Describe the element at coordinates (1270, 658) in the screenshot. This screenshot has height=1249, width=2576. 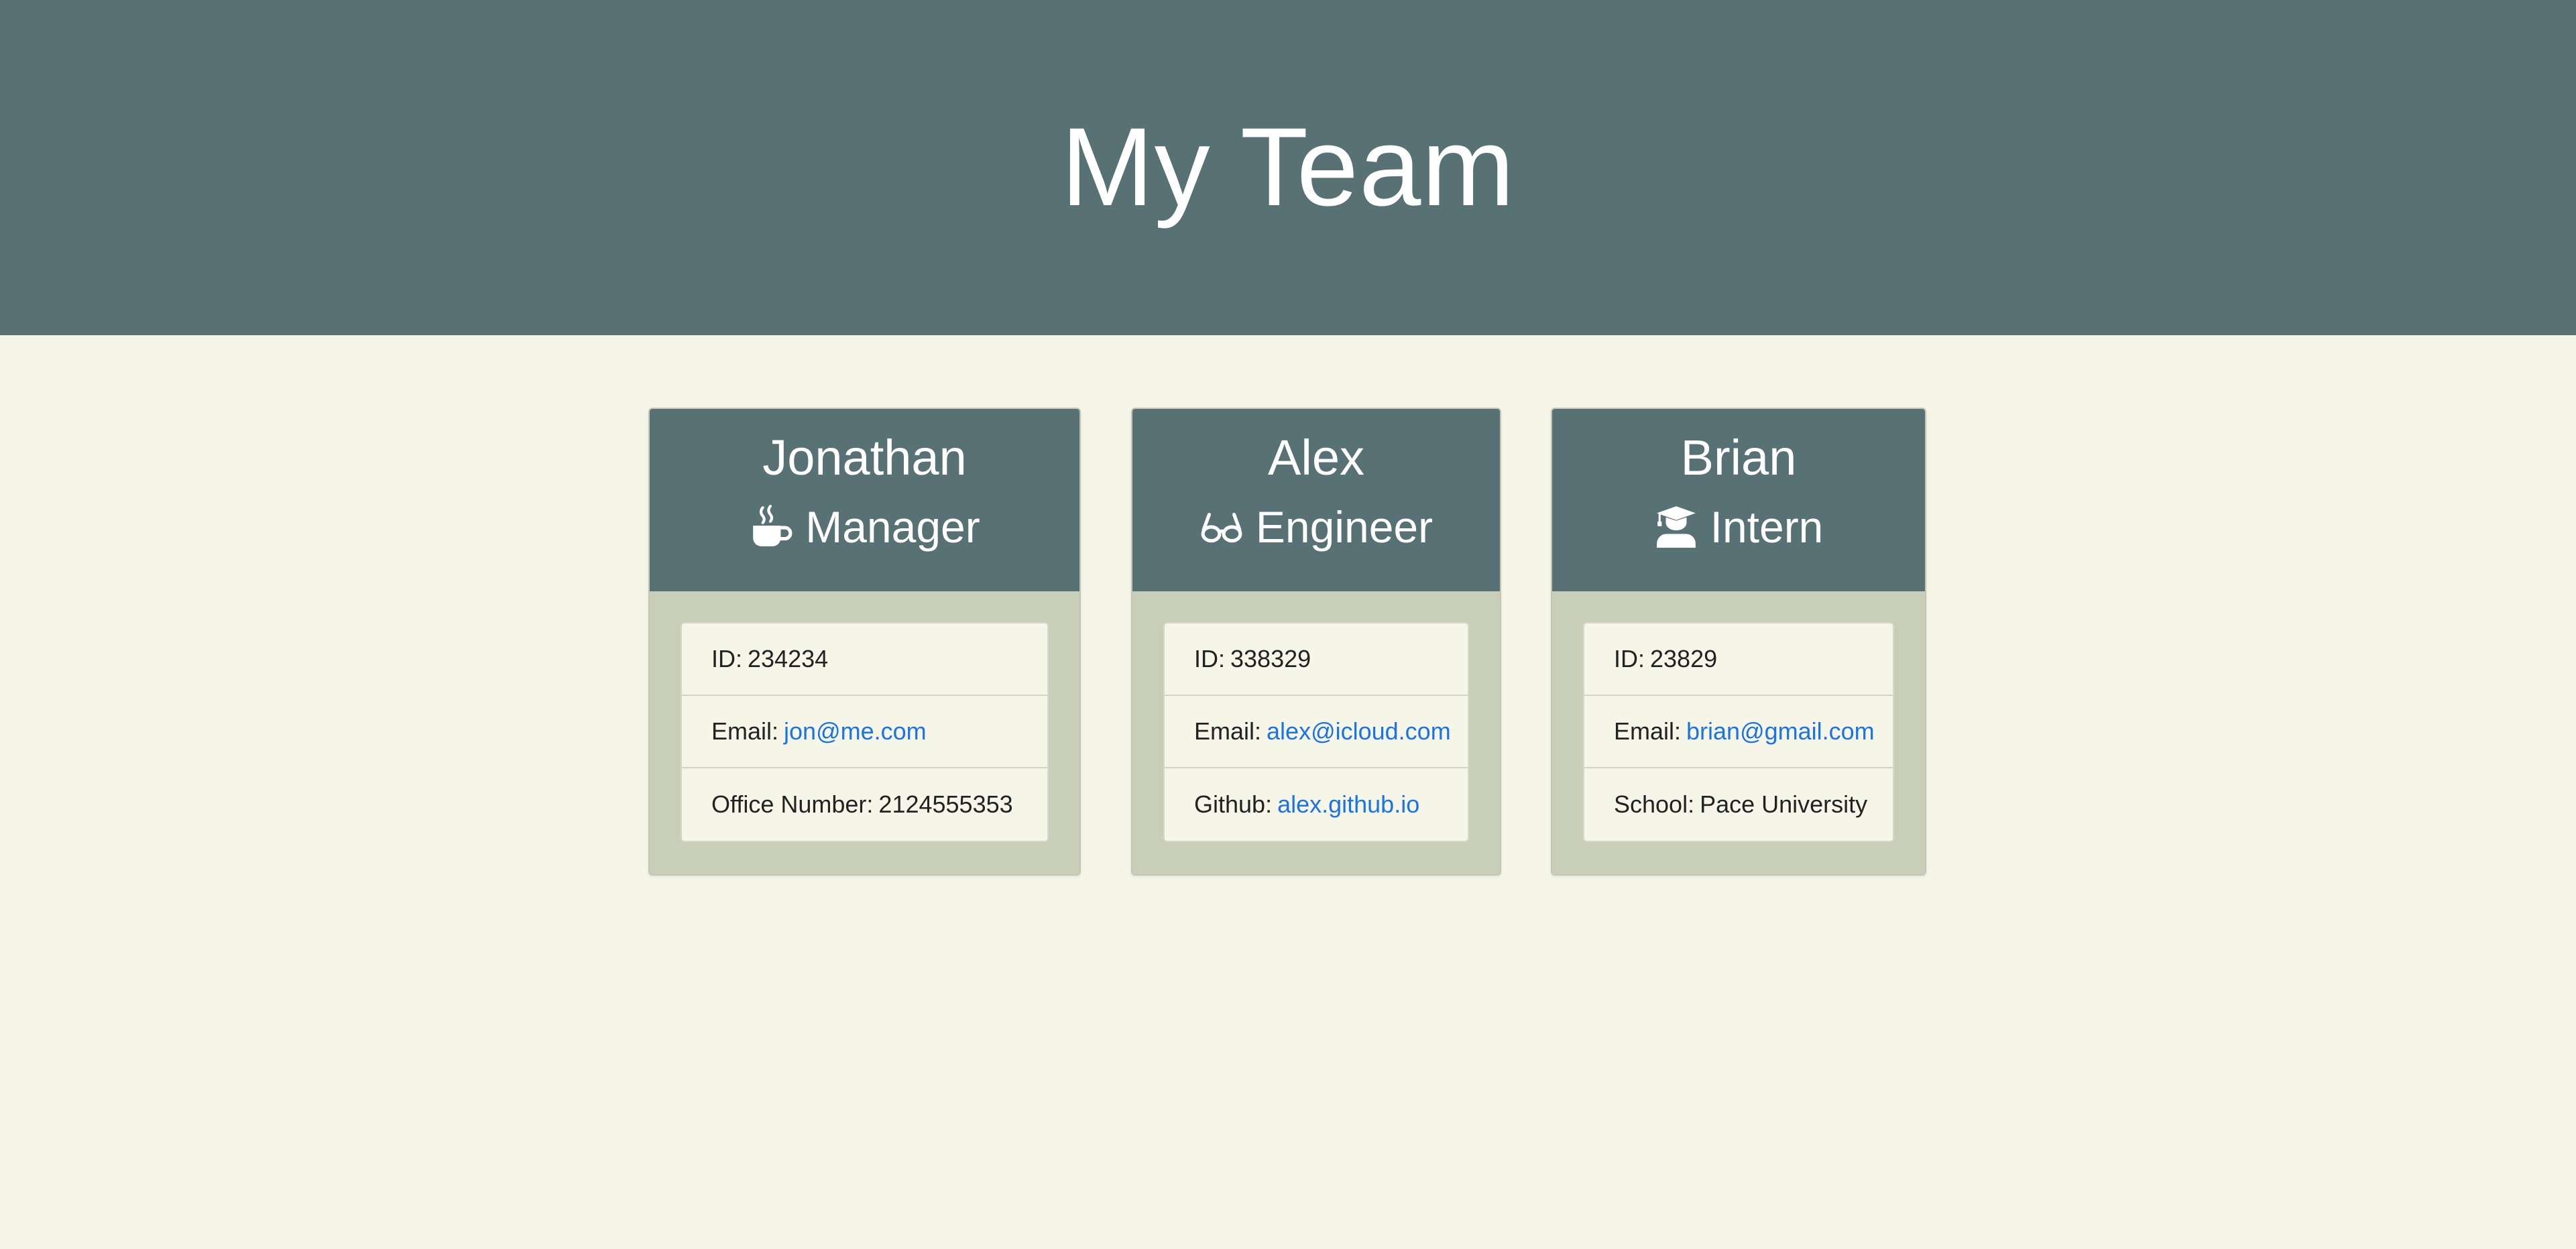
I see `employee-id: 338329` at that location.